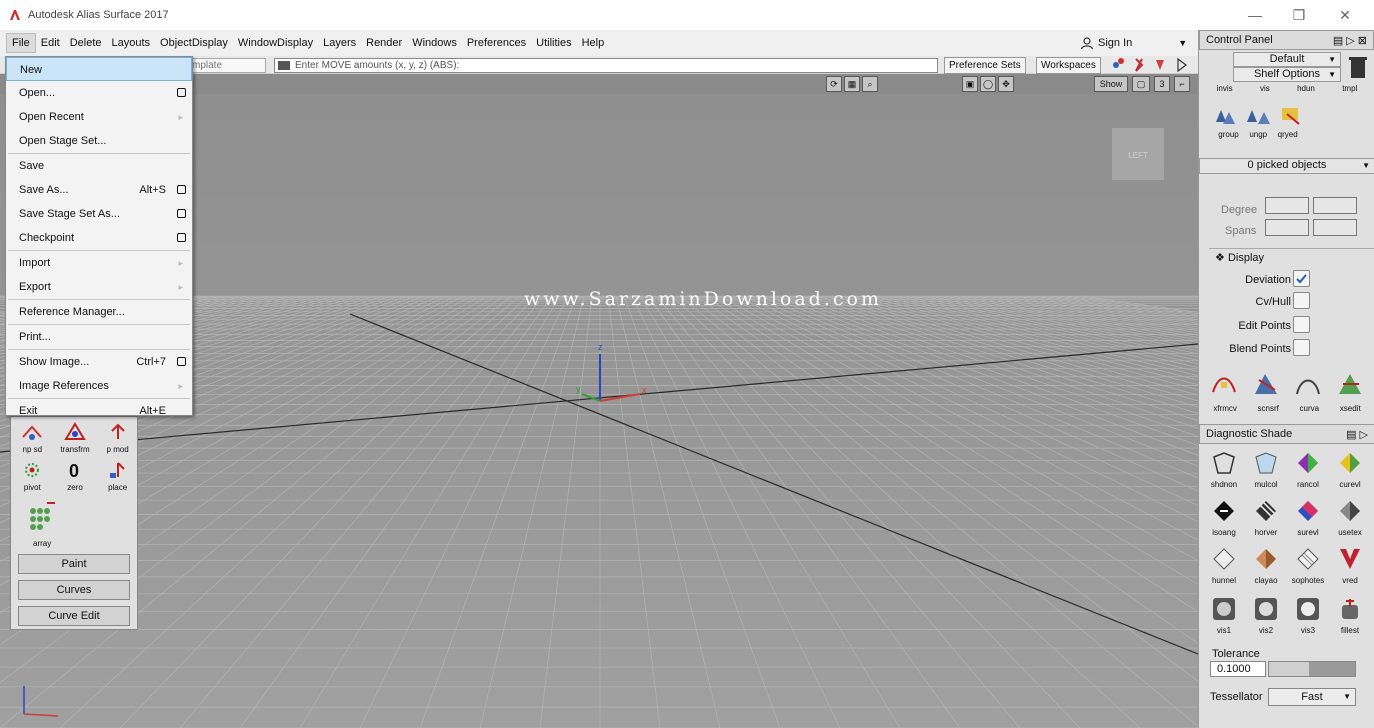 Image resolution: width=1374 pixels, height=728 pixels. I want to click on menu-objectdisplay: ObjectDisplay, so click(194, 43).